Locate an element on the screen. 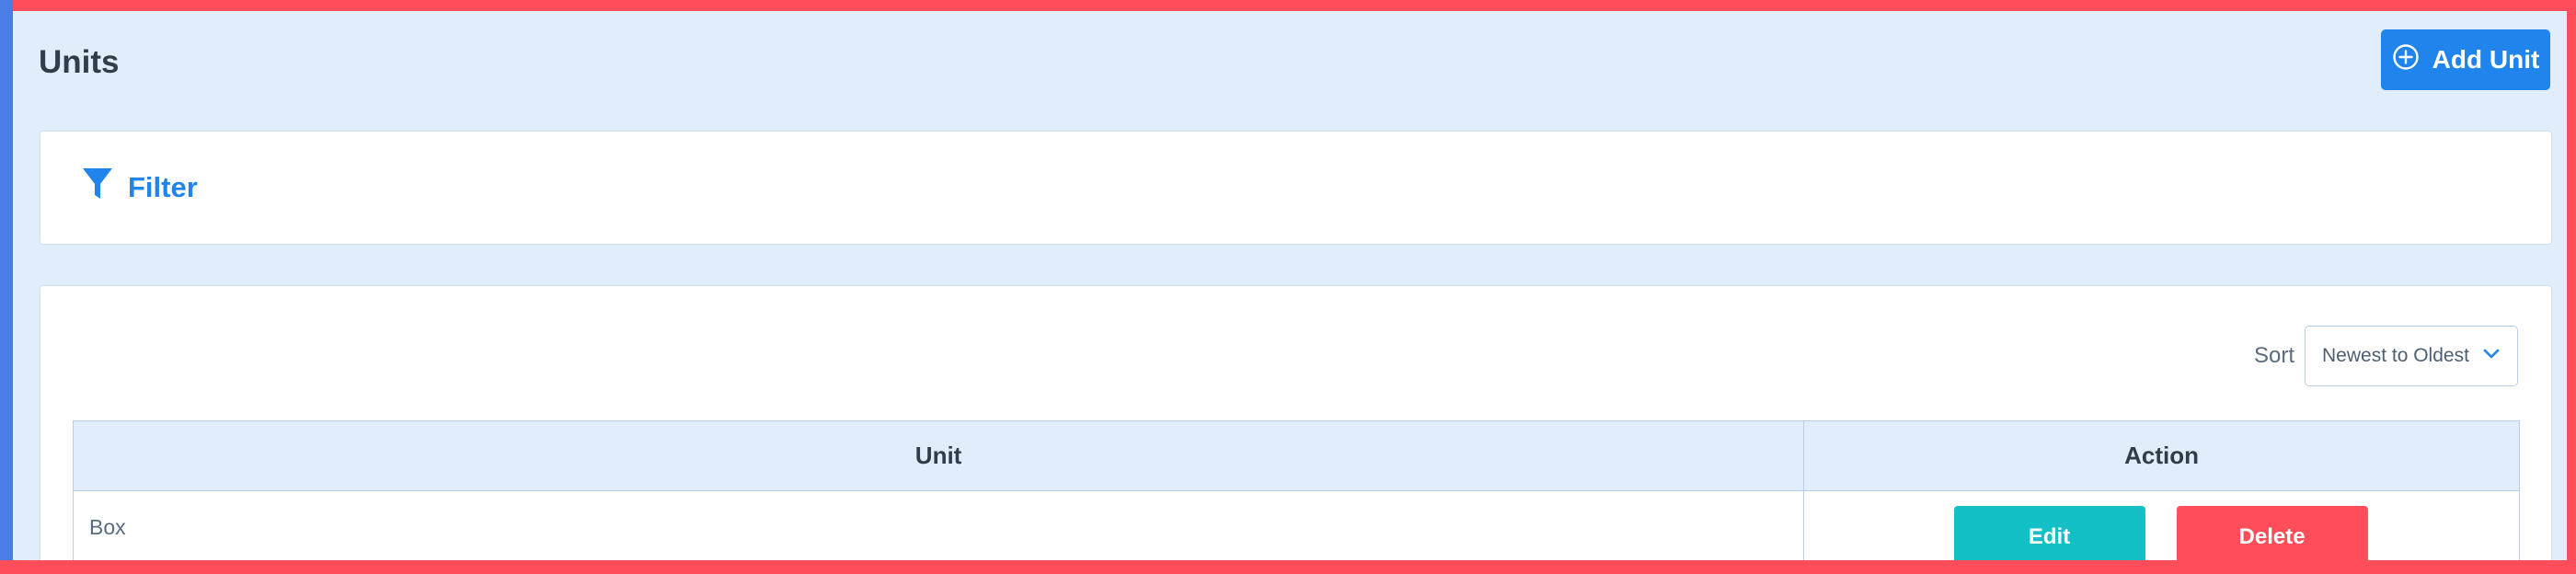 The width and height of the screenshot is (2576, 574). table-header-row: Unit Action is located at coordinates (1296, 455).